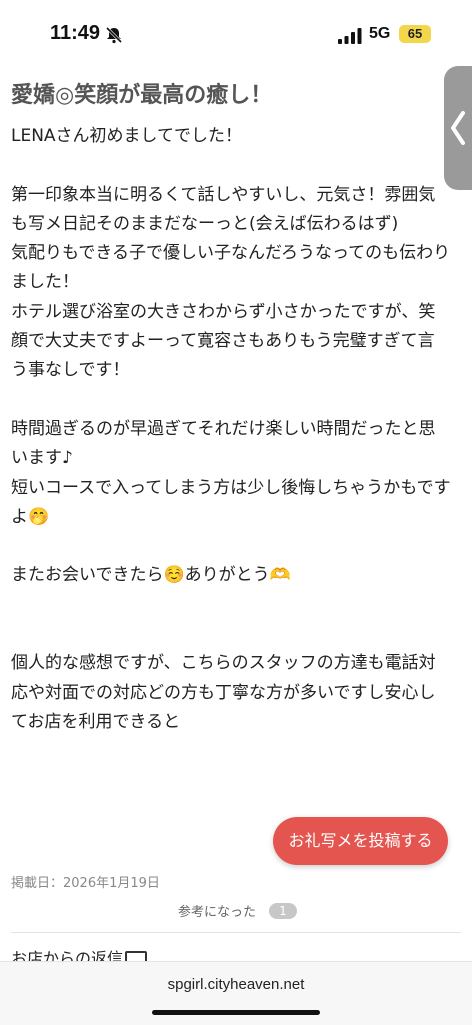  I want to click on chevron-left-icon, so click(458, 128).